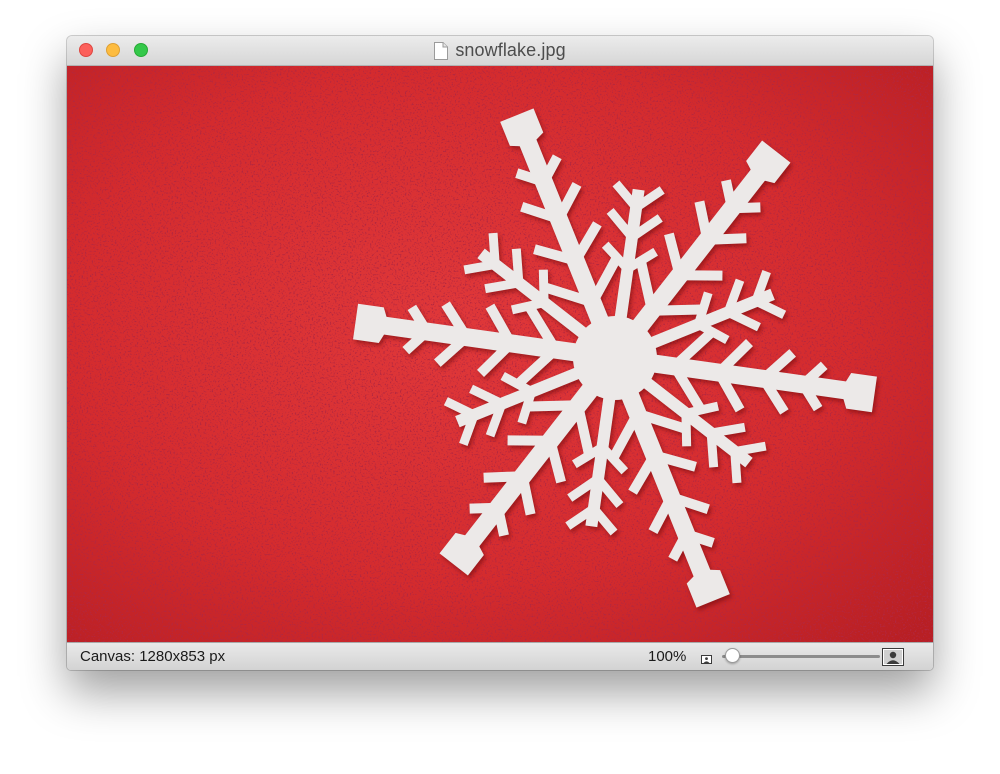  I want to click on window-title-group: snowflake.jpg, so click(500, 50).